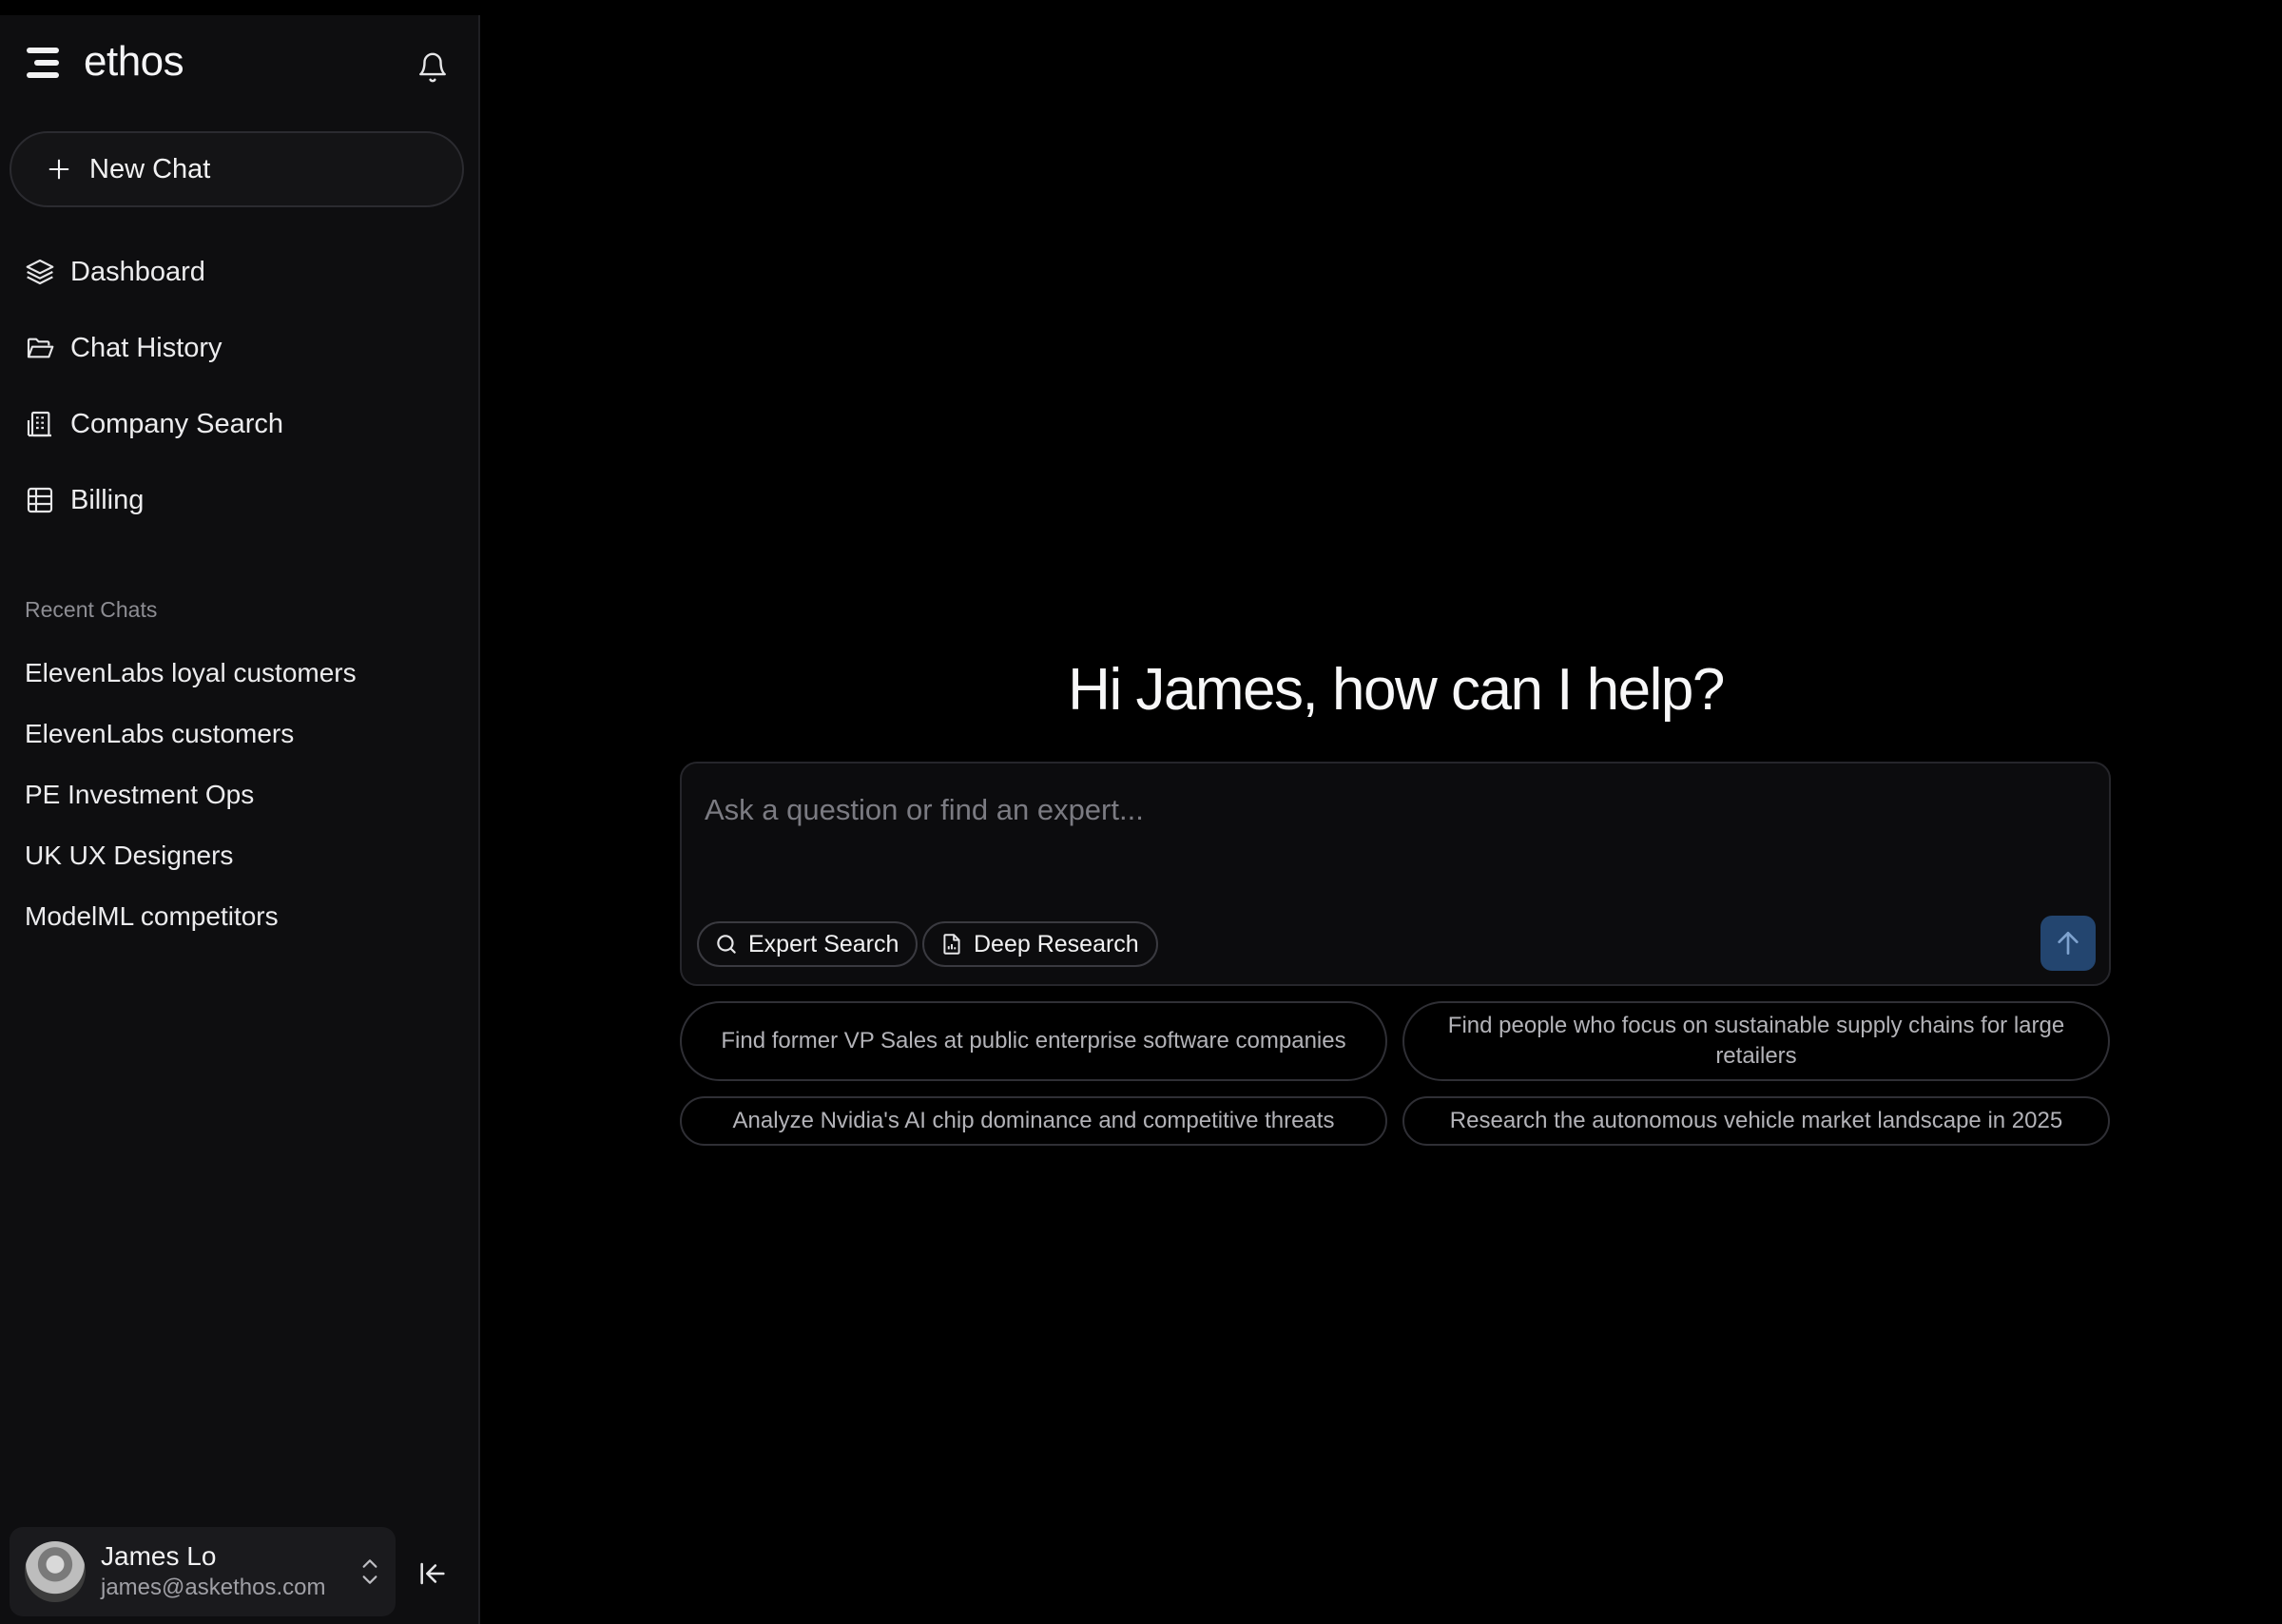  I want to click on logo: ethos, so click(134, 61).